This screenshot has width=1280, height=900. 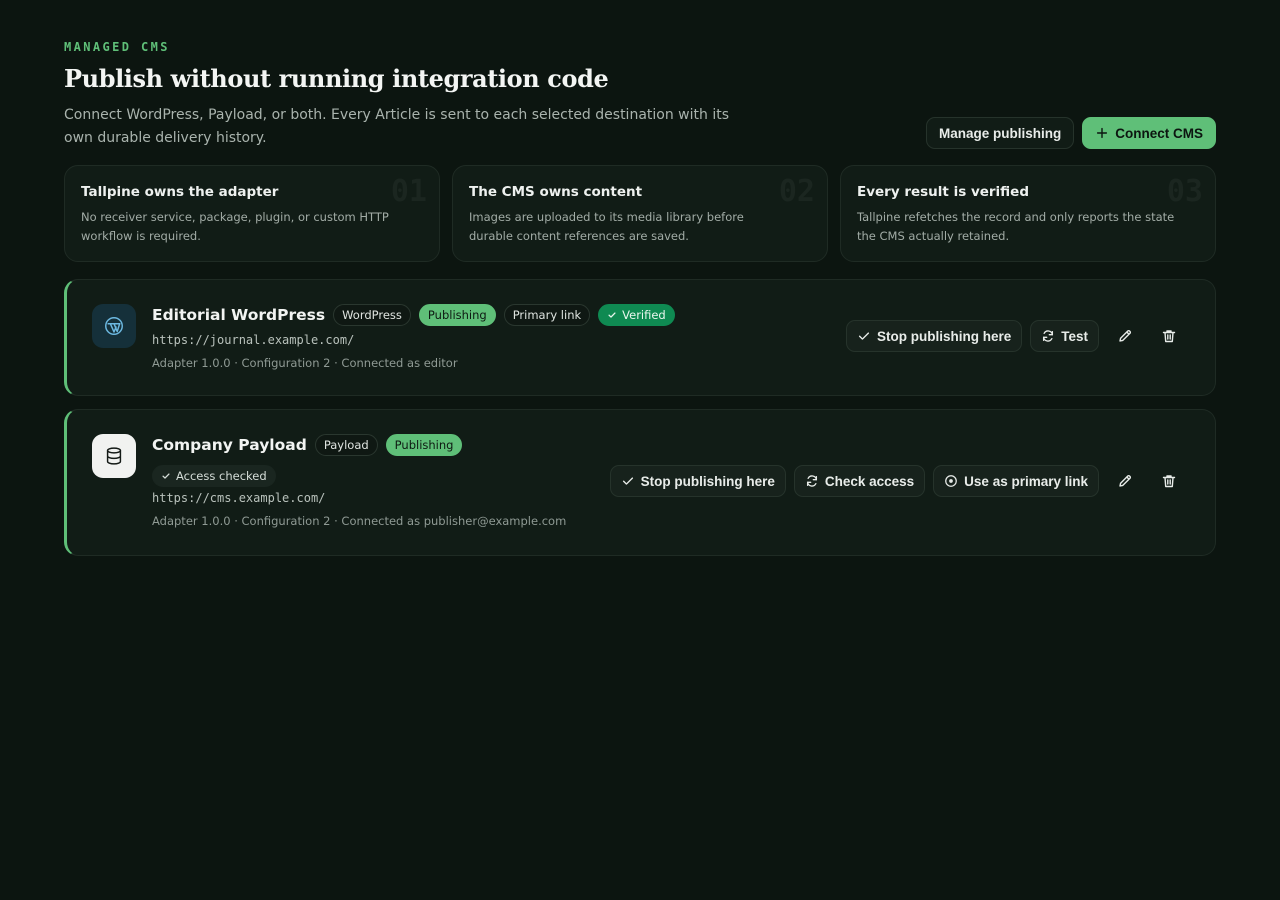 What do you see at coordinates (239, 315) in the screenshot?
I see `connection-name: Editorial WordPress` at bounding box center [239, 315].